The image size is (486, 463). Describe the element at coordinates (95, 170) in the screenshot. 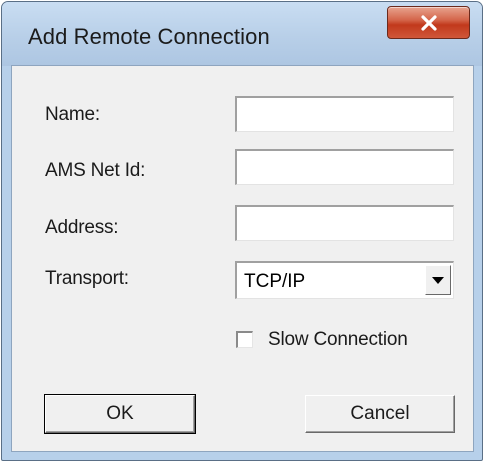

I see `ams-net-id-label: AMS Net Id:` at that location.